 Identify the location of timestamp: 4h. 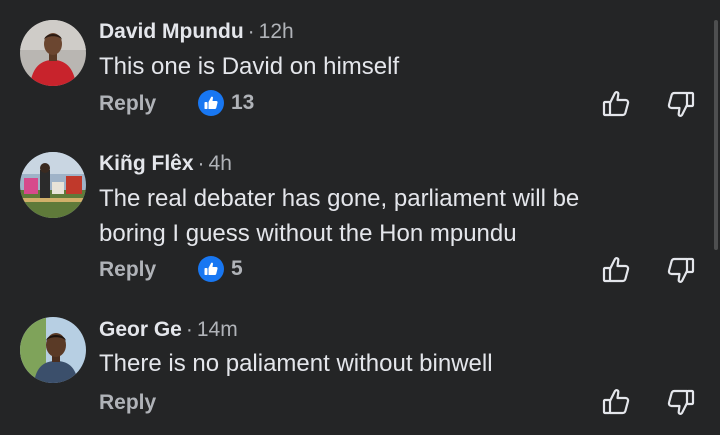
(220, 163).